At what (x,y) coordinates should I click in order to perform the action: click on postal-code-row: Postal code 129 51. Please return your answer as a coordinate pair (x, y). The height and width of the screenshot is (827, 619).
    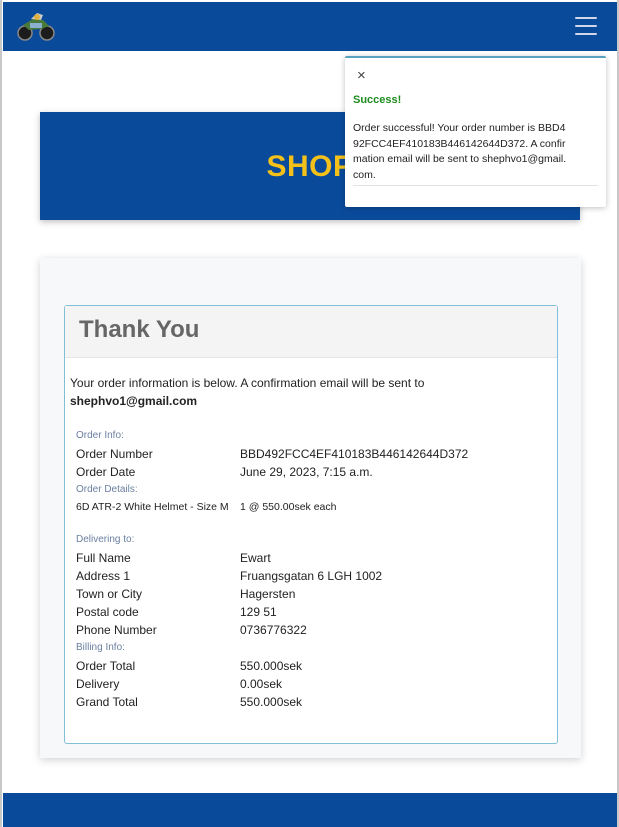
    Looking at the image, I should click on (311, 612).